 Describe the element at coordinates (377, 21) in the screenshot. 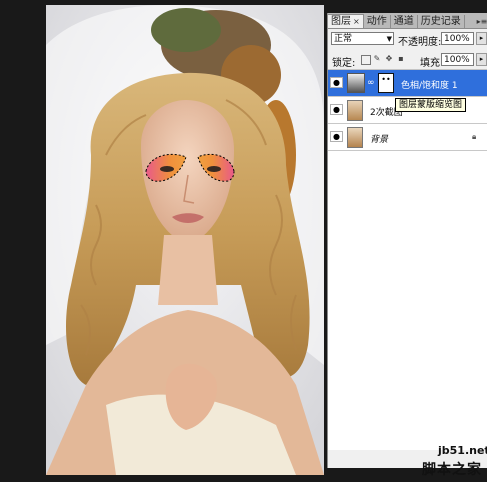

I see `tab-actions: 动作` at that location.